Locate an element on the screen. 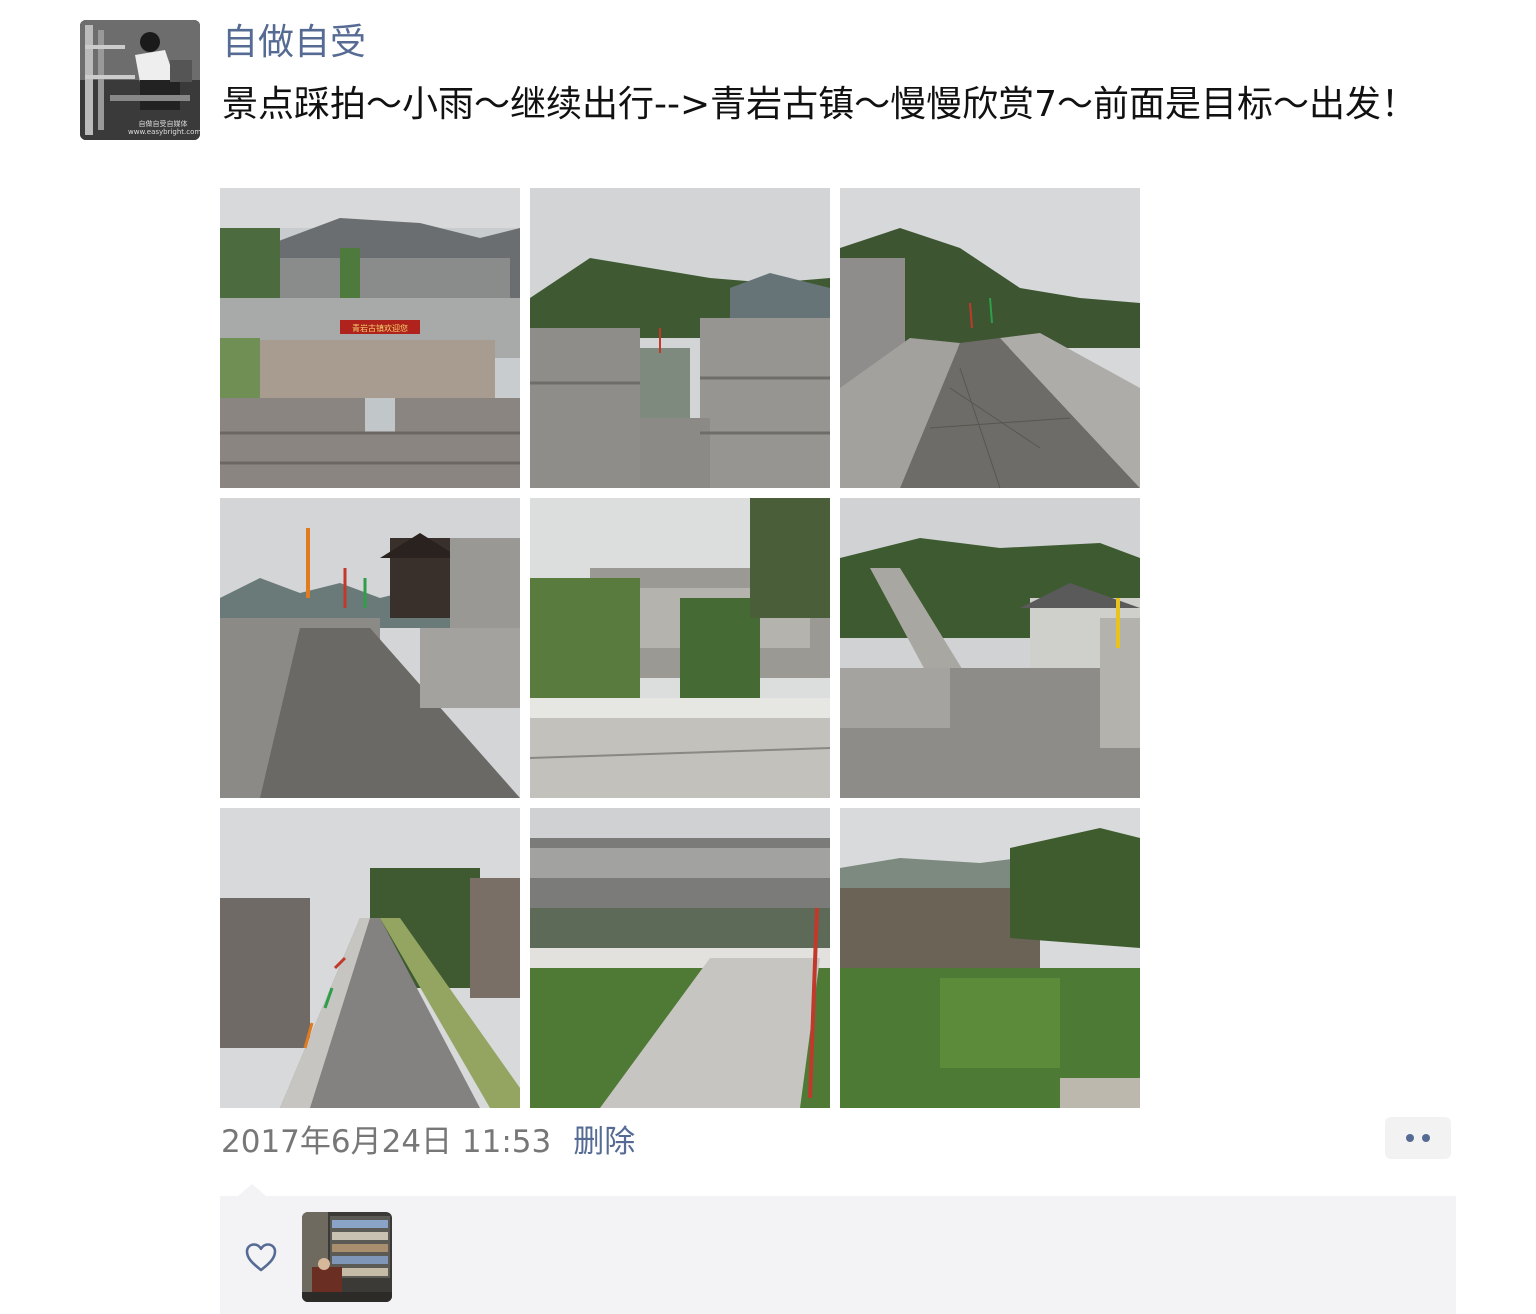 The image size is (1536, 1314). author-name: 自做自受 is located at coordinates (294, 43).